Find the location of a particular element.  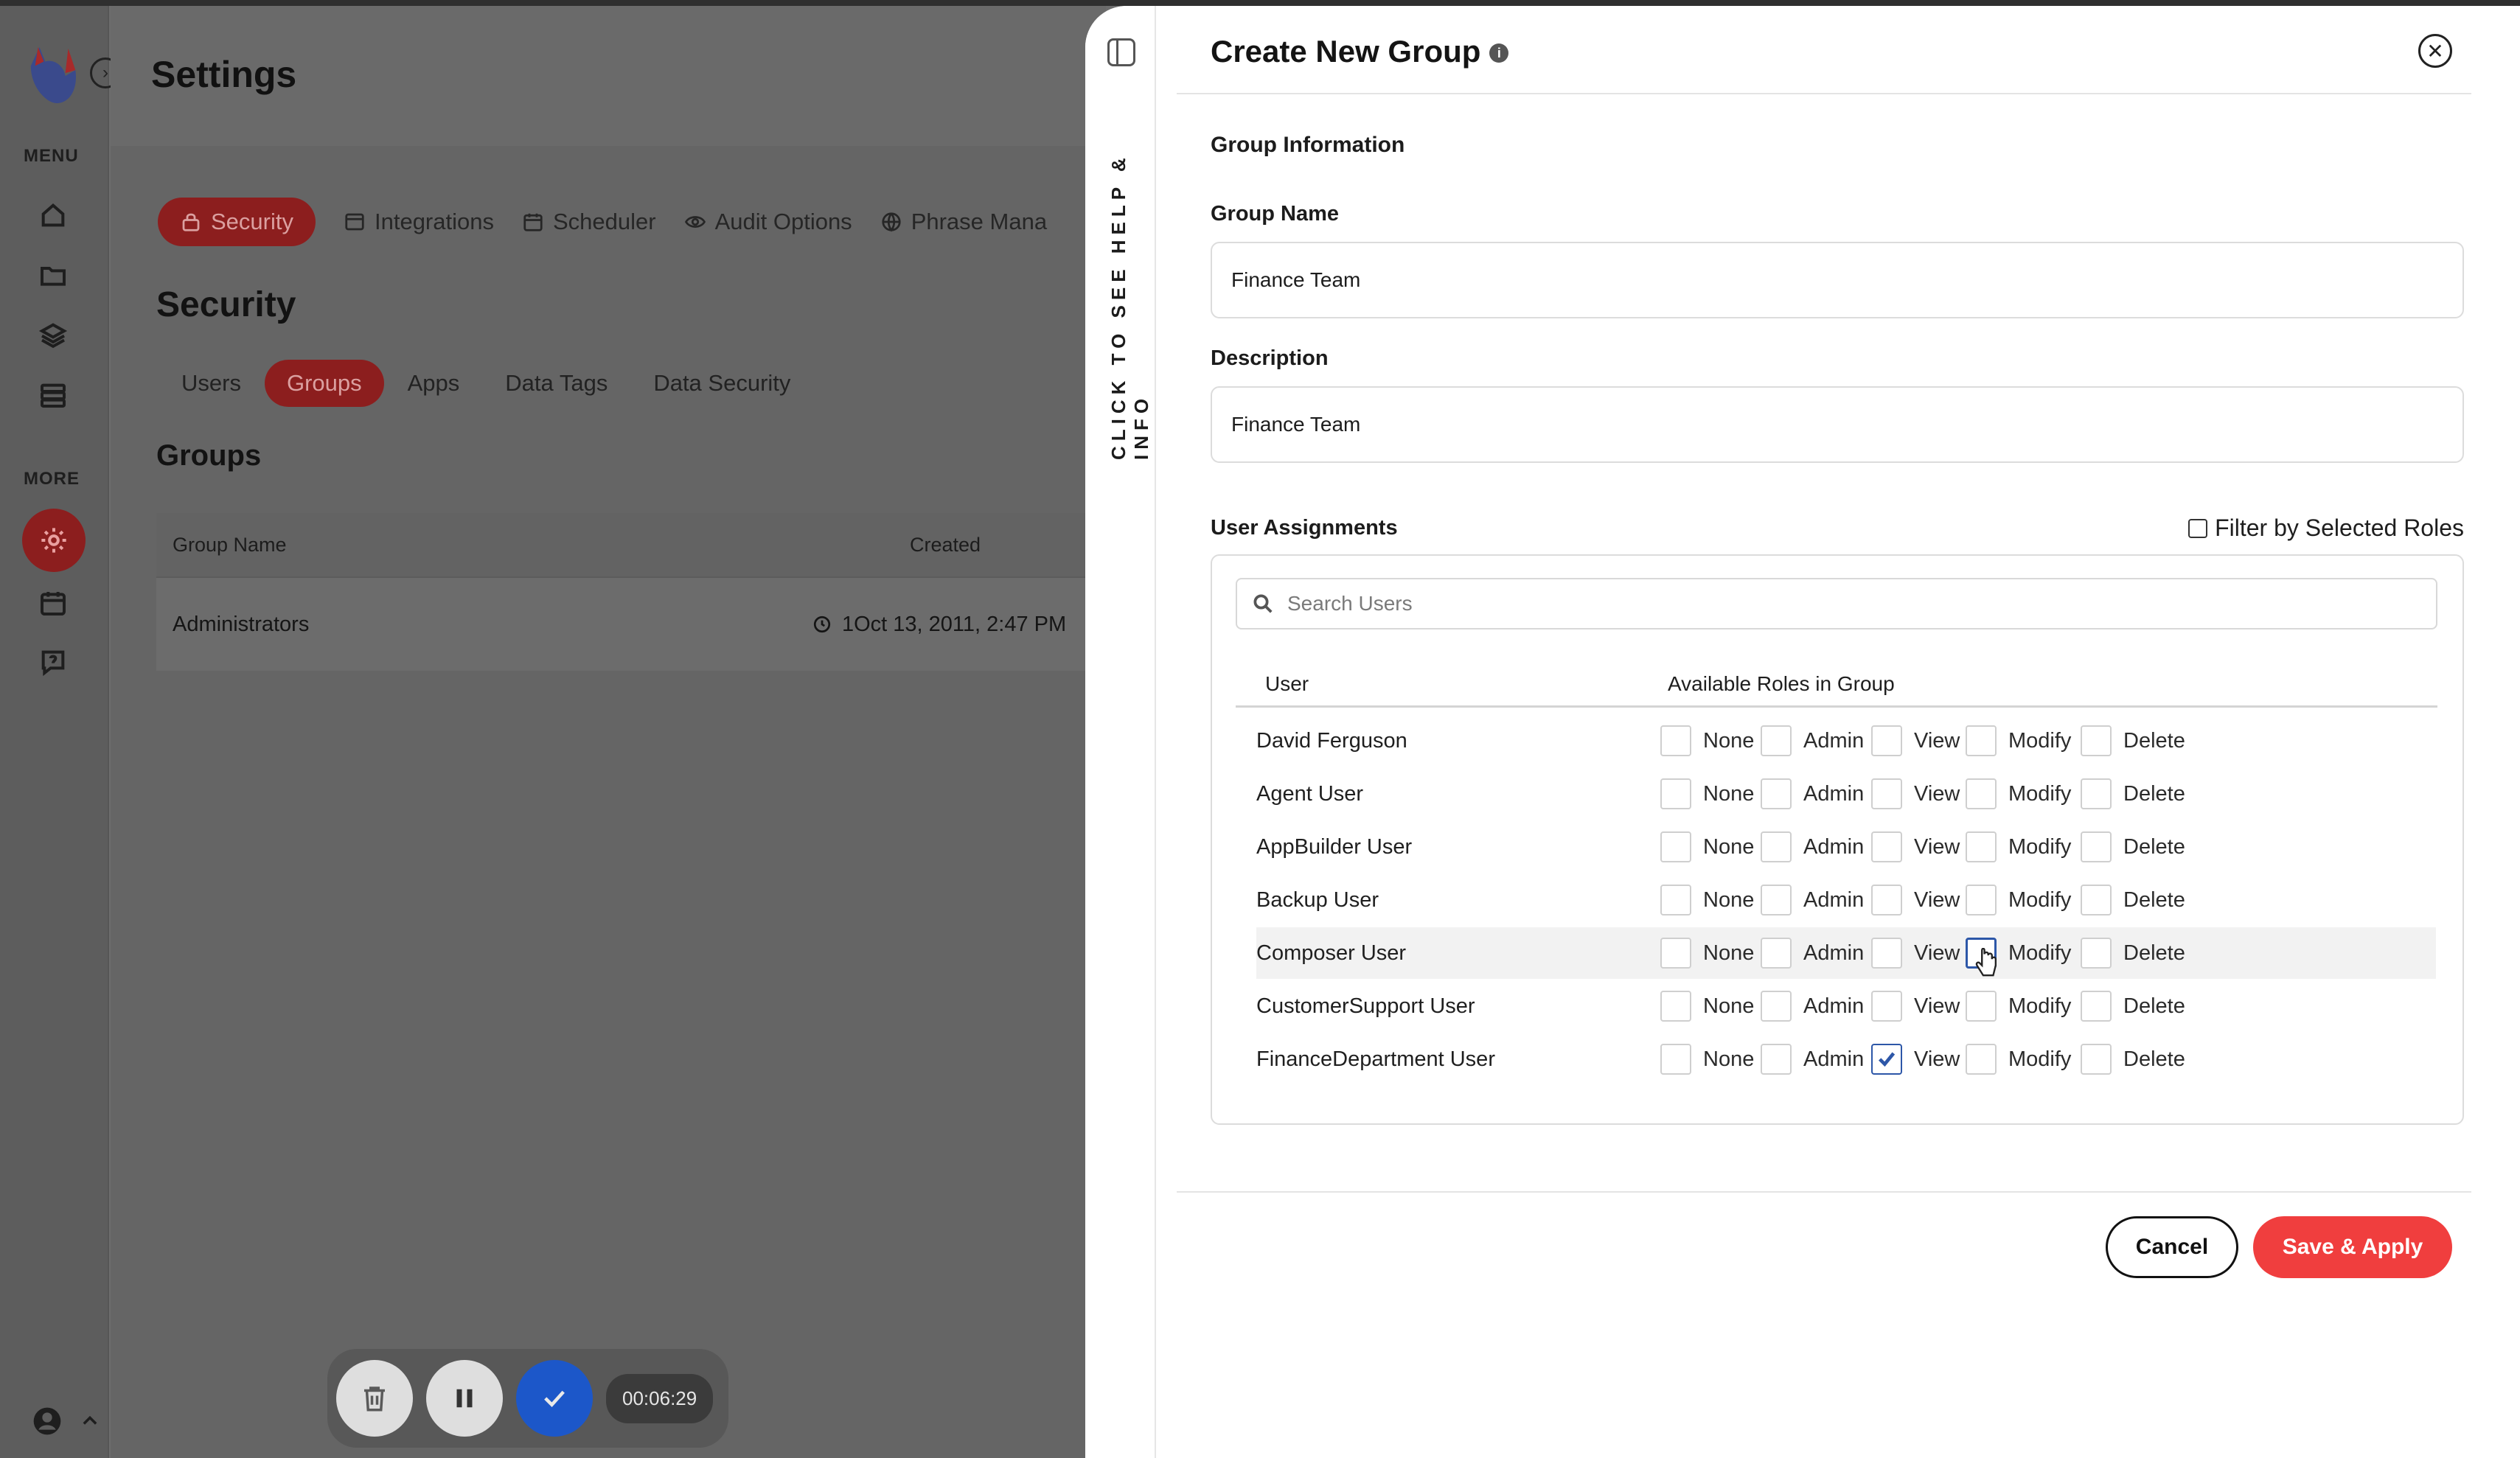

tab-integrations: Integrations is located at coordinates (419, 222).